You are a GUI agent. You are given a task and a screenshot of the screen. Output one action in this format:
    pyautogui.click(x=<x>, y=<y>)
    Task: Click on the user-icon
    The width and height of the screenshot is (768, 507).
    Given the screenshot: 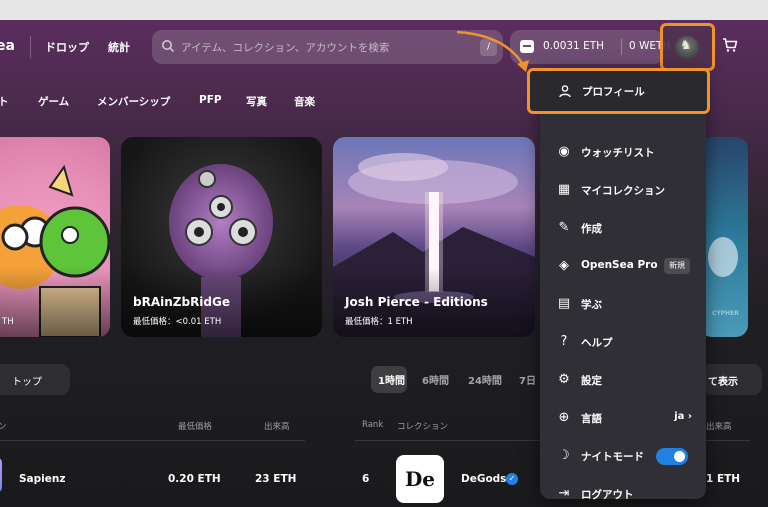 What is the action you would take?
    pyautogui.click(x=565, y=92)
    